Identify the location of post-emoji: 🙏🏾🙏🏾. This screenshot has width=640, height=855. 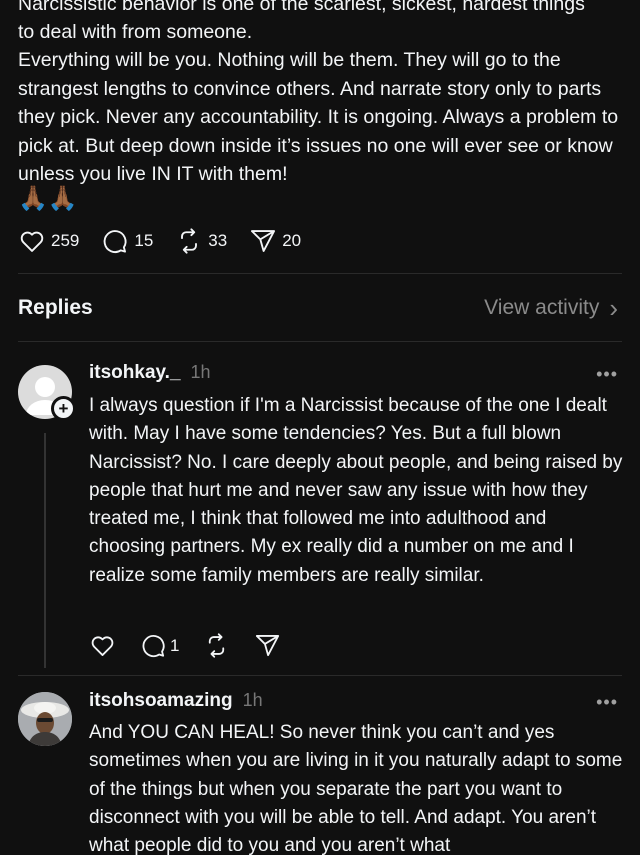
(48, 199).